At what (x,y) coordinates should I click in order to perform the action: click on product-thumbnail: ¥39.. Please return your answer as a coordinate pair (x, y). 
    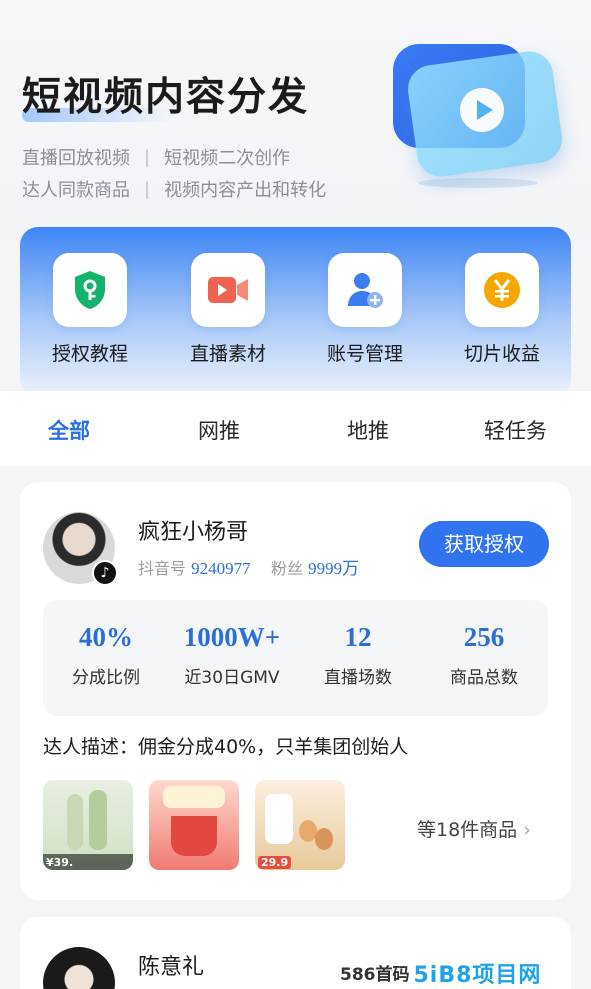
    Looking at the image, I should click on (88, 825).